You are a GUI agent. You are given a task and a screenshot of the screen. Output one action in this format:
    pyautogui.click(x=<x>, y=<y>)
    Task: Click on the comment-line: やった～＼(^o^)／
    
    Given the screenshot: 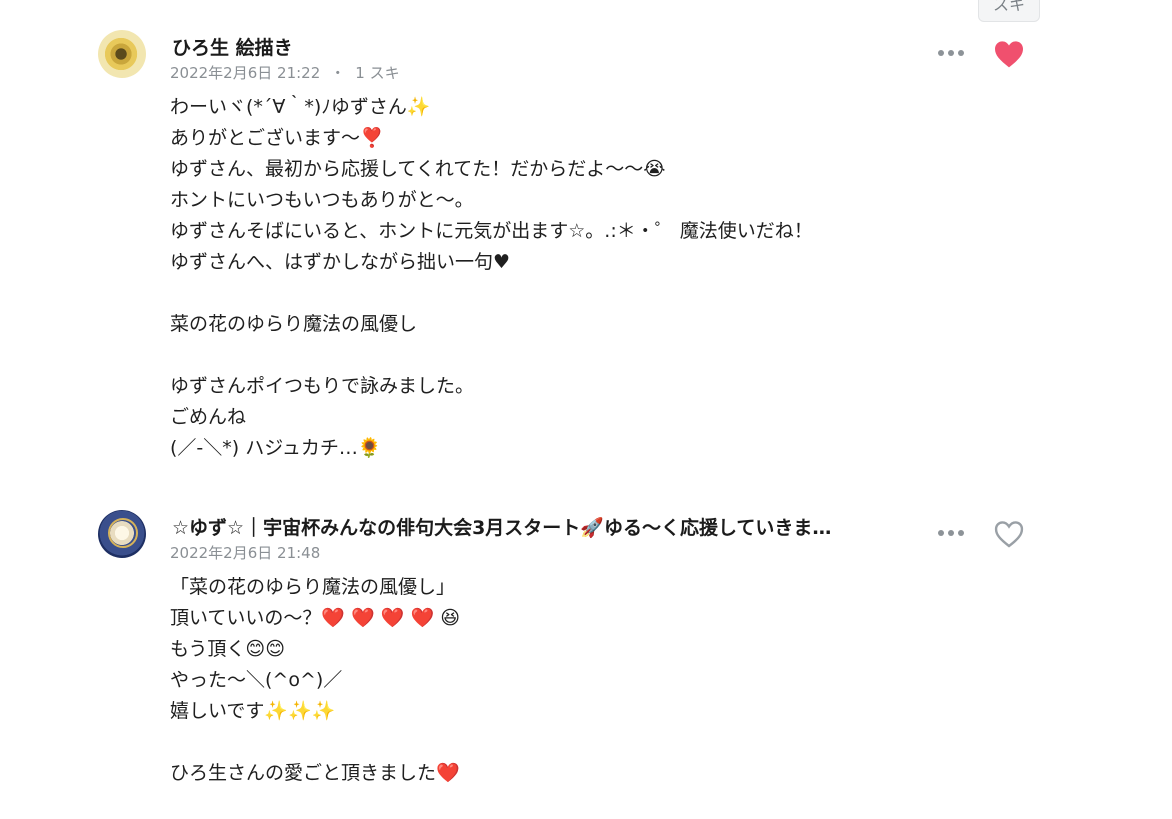 What is the action you would take?
    pyautogui.click(x=256, y=680)
    